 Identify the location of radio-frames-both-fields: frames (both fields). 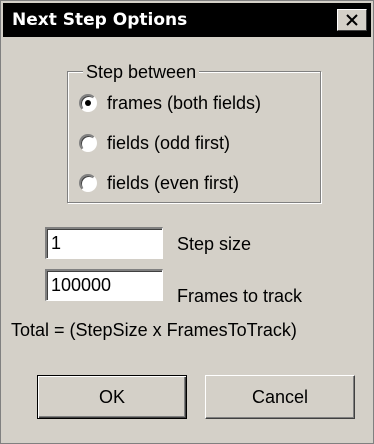
(170, 103).